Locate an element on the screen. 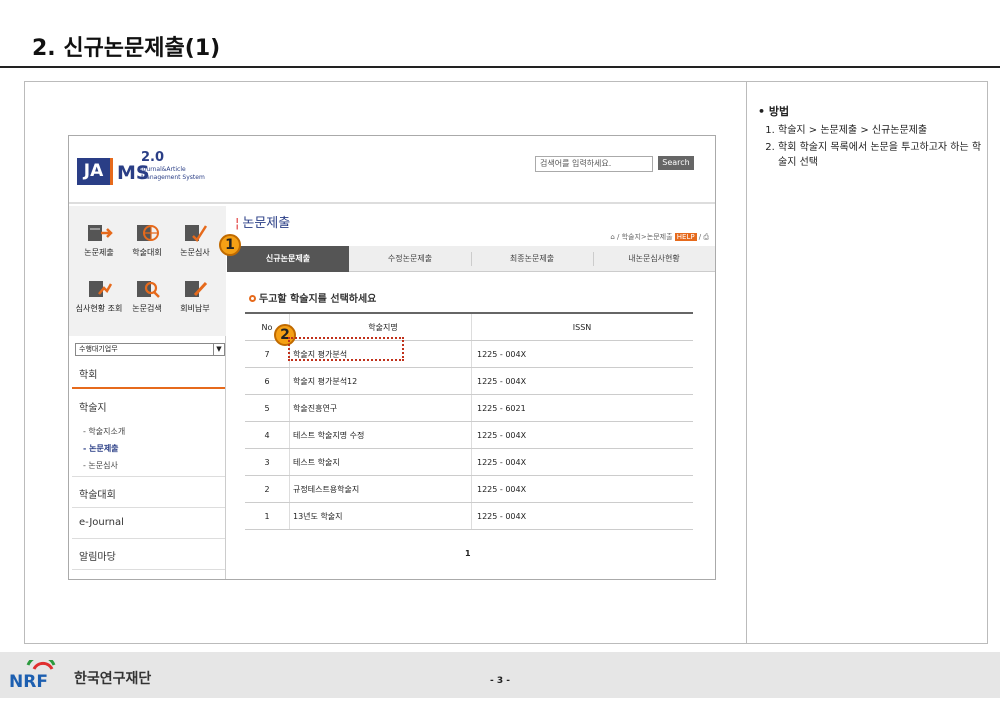 This screenshot has width=1000, height=707. nrf-logo-text: NRF is located at coordinates (28, 681).